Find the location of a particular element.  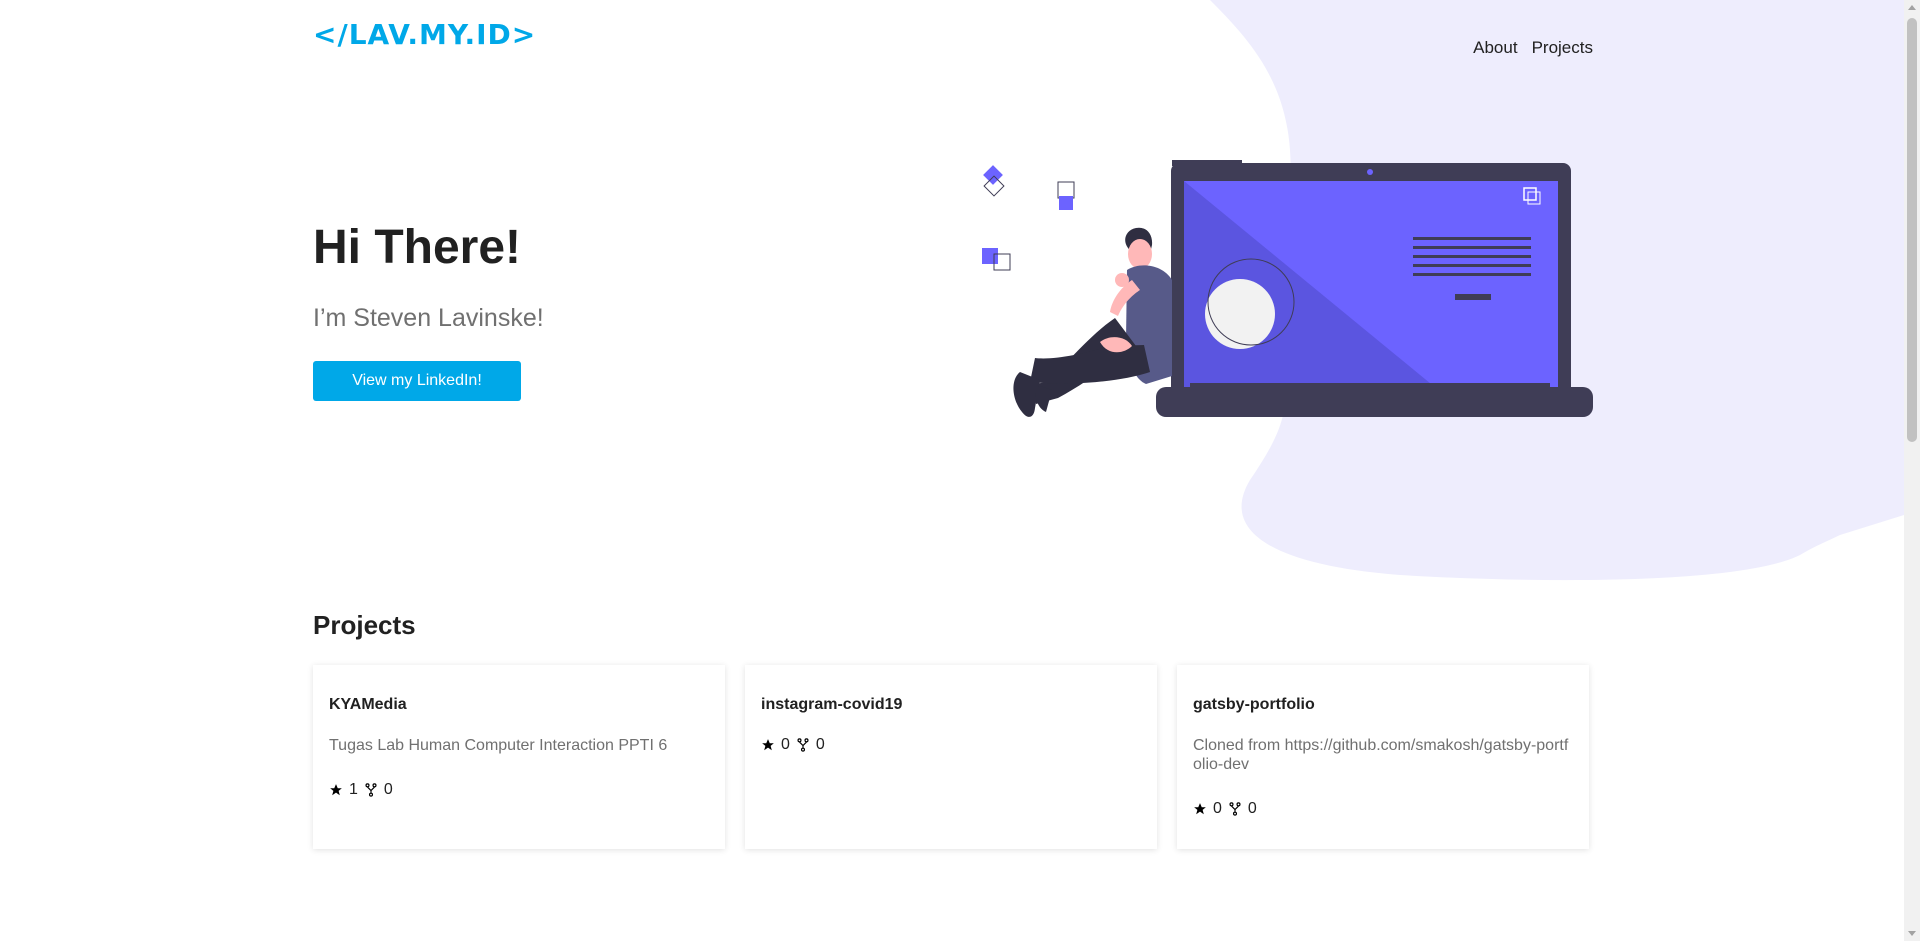

floating-squares-decoration is located at coordinates (1028, 218).